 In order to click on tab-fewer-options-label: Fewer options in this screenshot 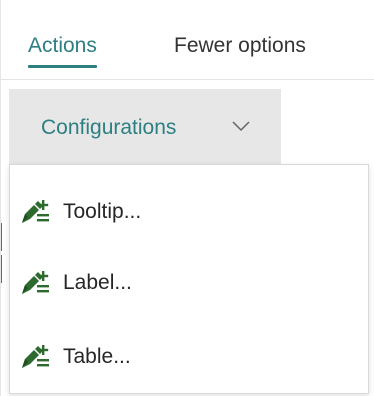, I will do `click(240, 45)`.